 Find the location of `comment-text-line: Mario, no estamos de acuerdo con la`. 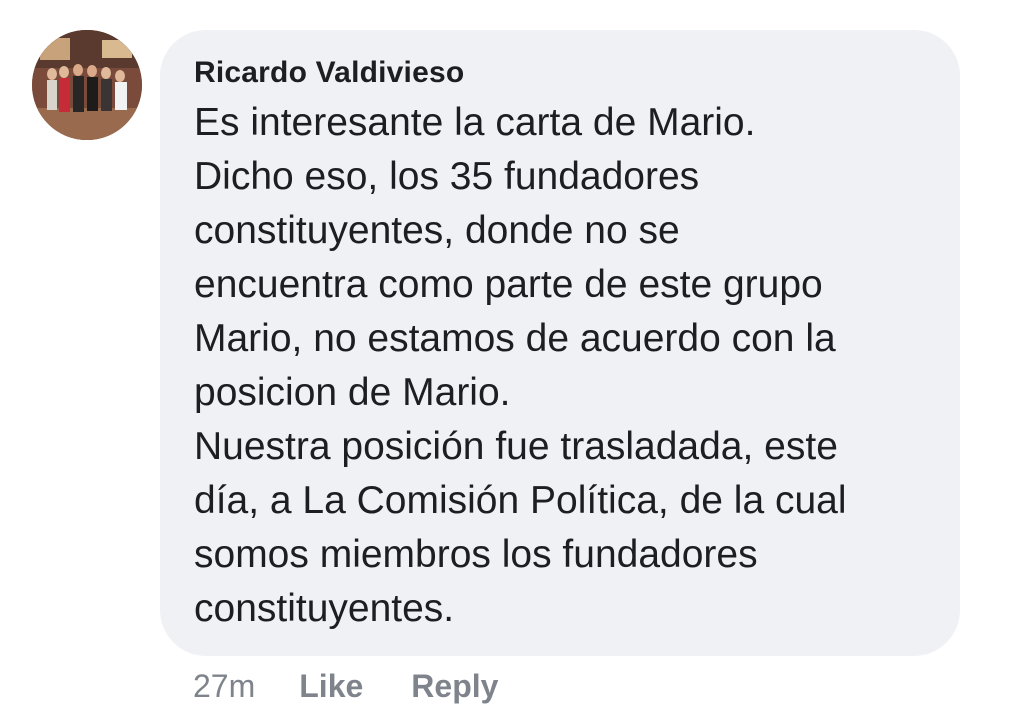

comment-text-line: Mario, no estamos de acuerdo con la is located at coordinates (515, 338).